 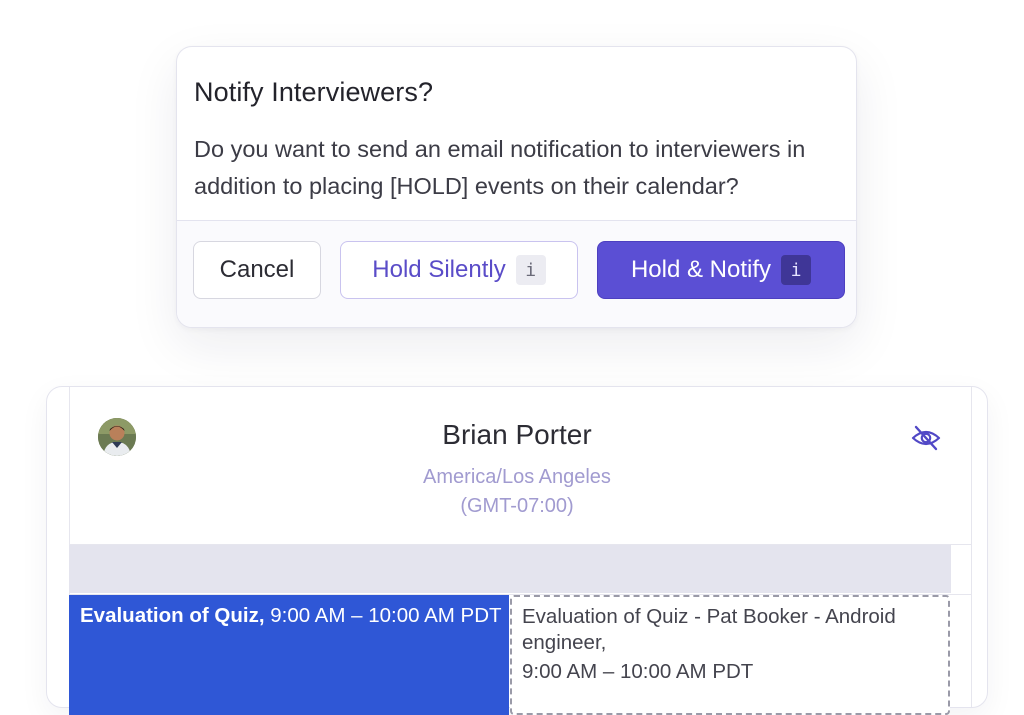 What do you see at coordinates (926, 438) in the screenshot?
I see `eye-slash-icon` at bounding box center [926, 438].